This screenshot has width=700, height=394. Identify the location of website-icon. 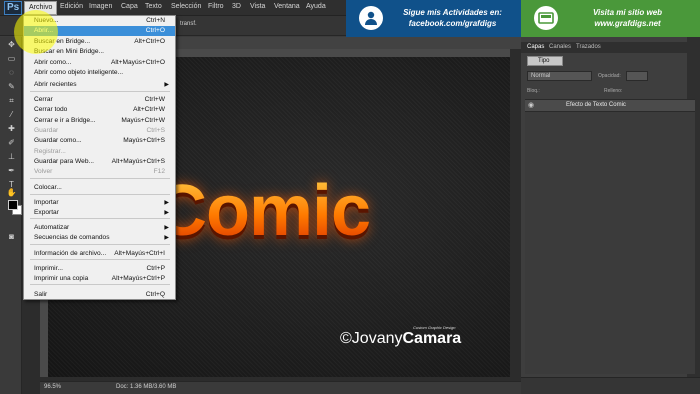
(546, 18).